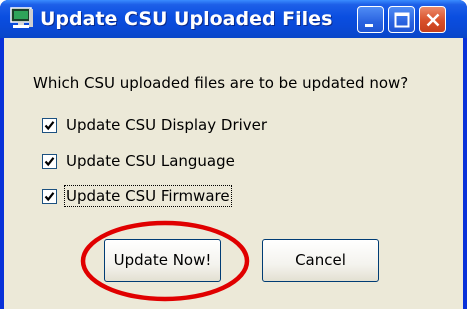 The width and height of the screenshot is (467, 309). I want to click on maximize-button, so click(401, 19).